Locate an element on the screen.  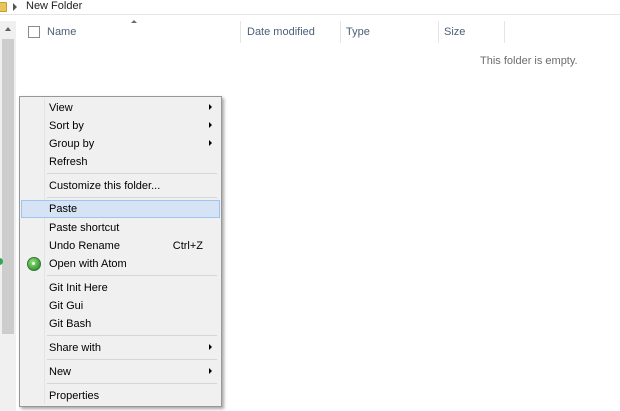
menu-item-sort-by: Sort by is located at coordinates (120, 126).